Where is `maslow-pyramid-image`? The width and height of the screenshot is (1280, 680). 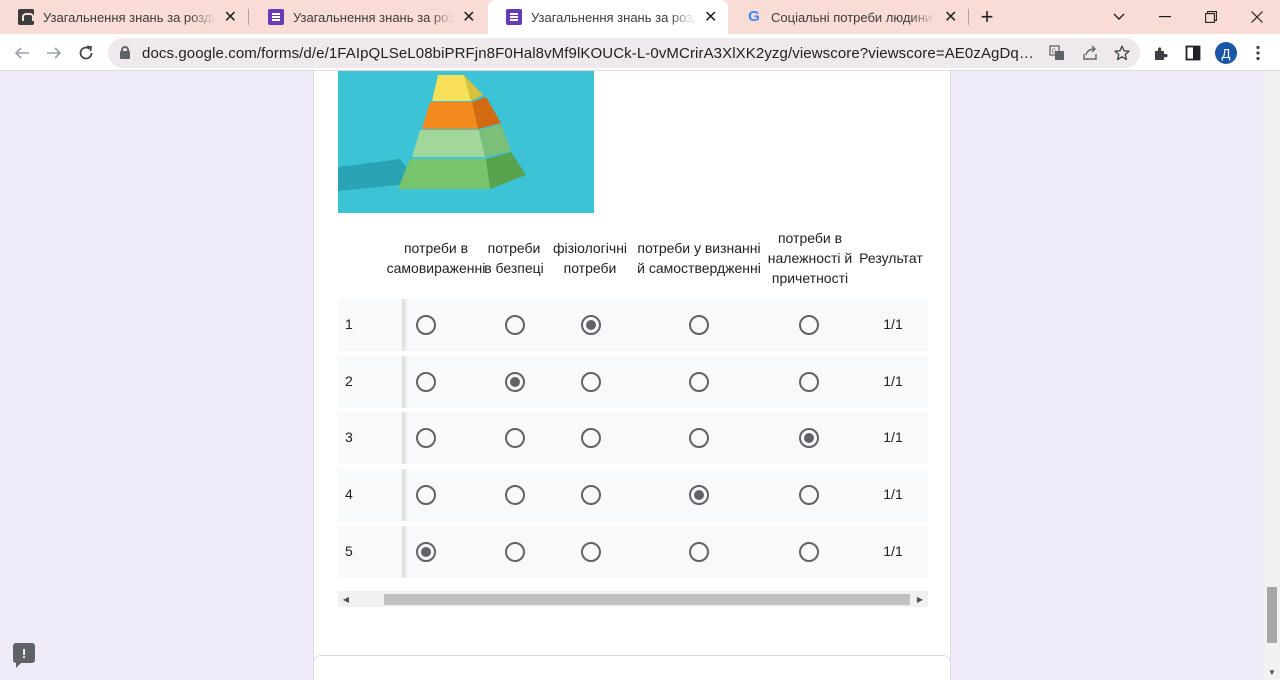
maslow-pyramid-image is located at coordinates (466, 142).